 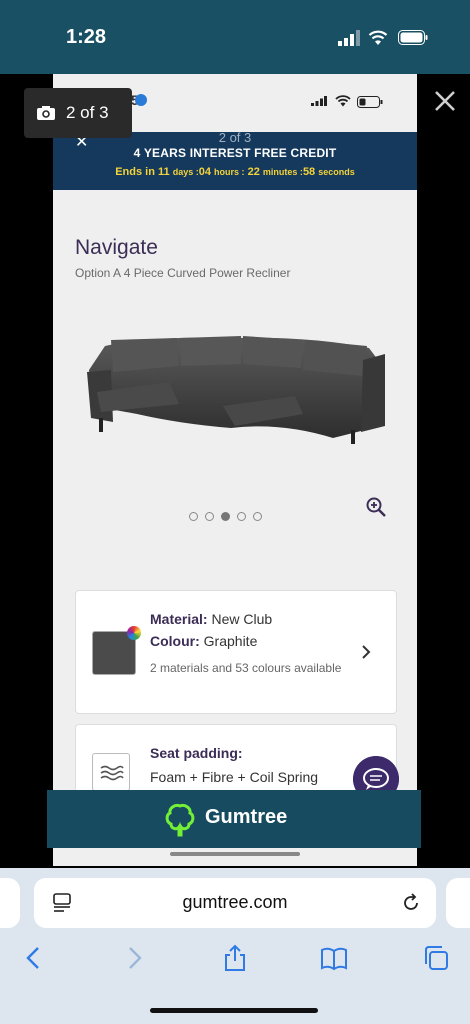 What do you see at coordinates (343, 101) in the screenshot?
I see `inner-wifi-icon` at bounding box center [343, 101].